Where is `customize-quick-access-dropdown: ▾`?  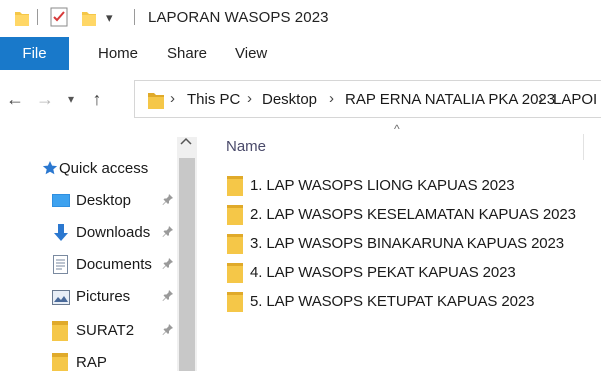 customize-quick-access-dropdown: ▾ is located at coordinates (109, 18).